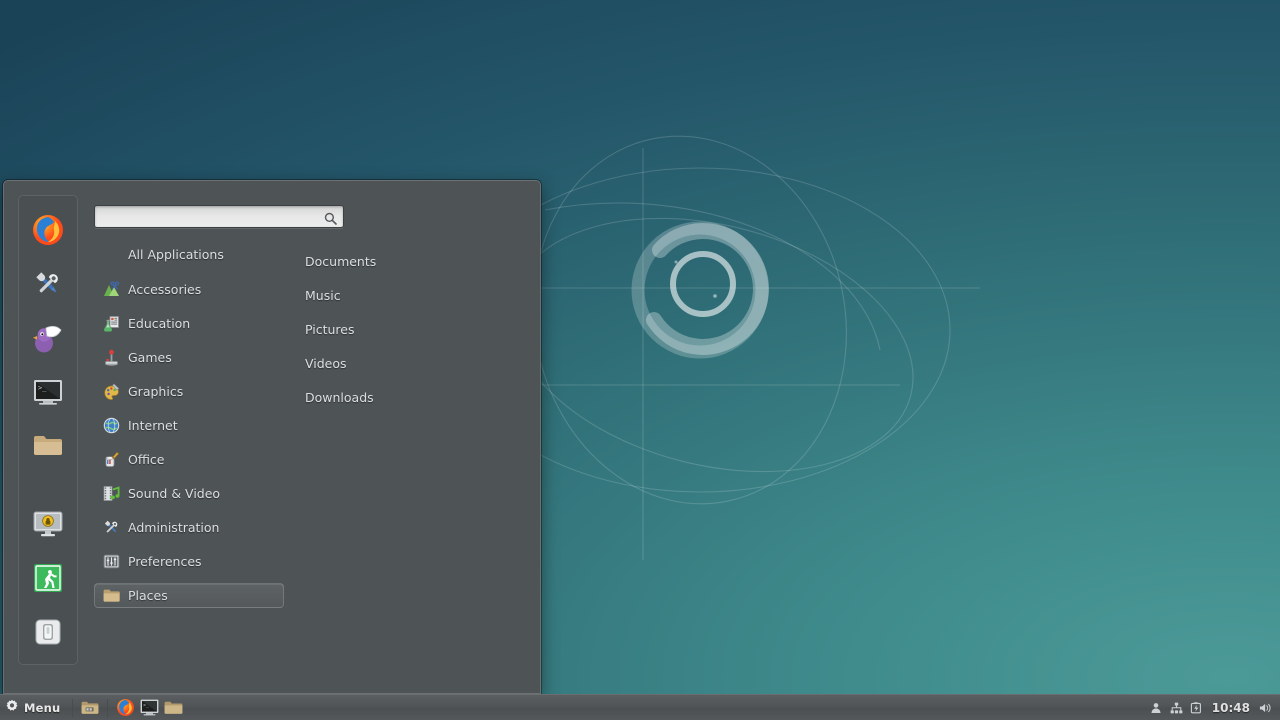 The image size is (1280, 720). What do you see at coordinates (341, 261) in the screenshot?
I see `place-label: Documents` at bounding box center [341, 261].